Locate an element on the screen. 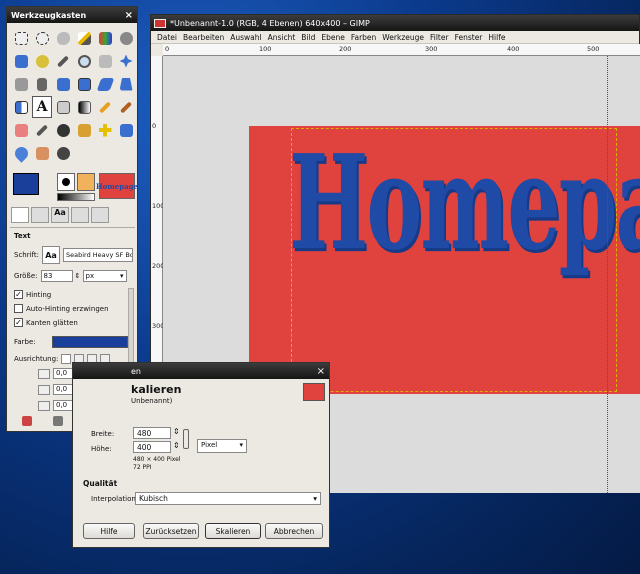 This screenshot has width=640, height=574. select-by-color-icon is located at coordinates (105, 38).